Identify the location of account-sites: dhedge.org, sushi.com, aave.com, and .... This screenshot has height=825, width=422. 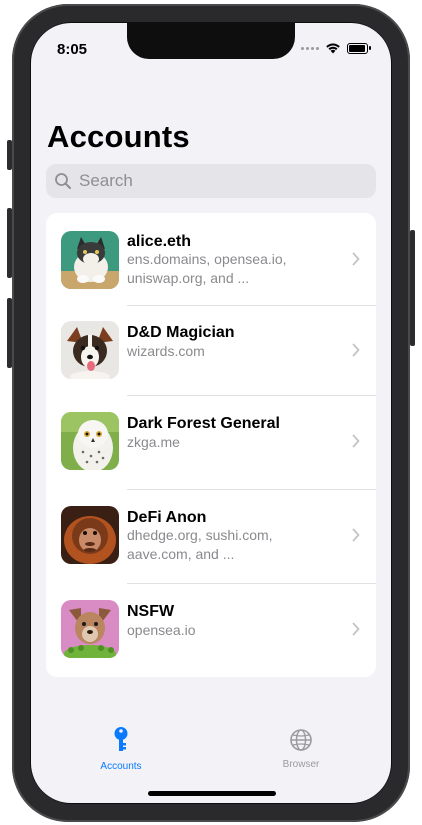
(200, 544).